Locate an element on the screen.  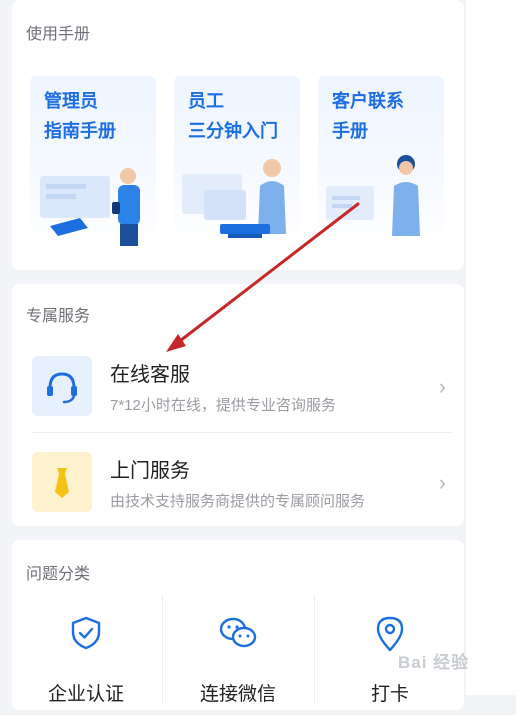
service-name: 在线客服 is located at coordinates (150, 375).